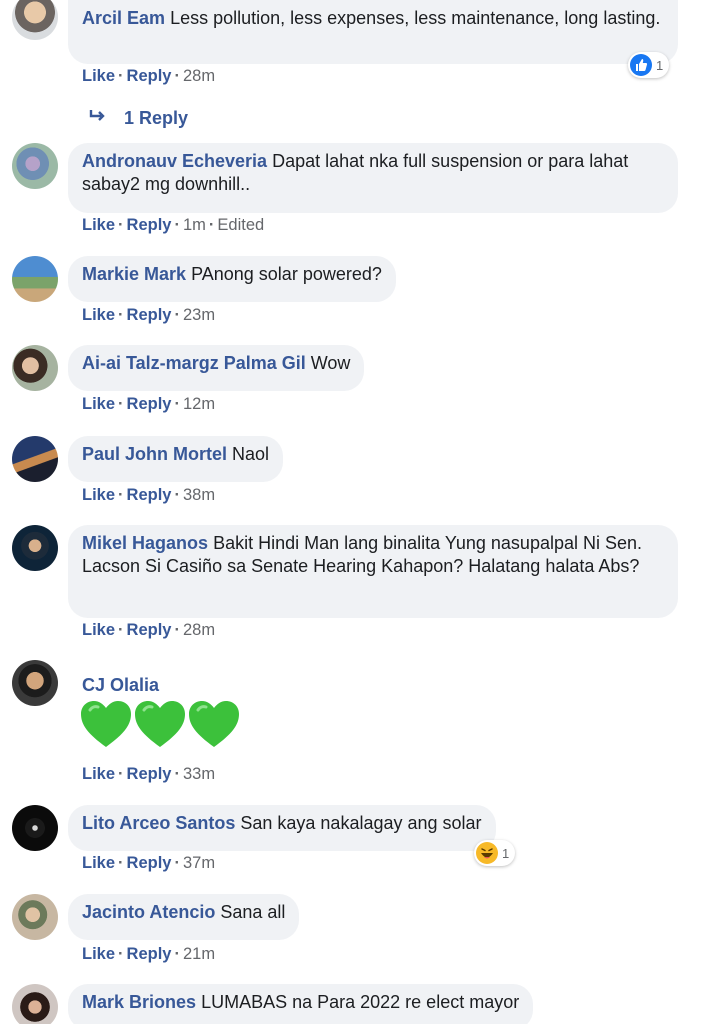  Describe the element at coordinates (120, 685) in the screenshot. I see `comment-author: CJ Olalia` at that location.